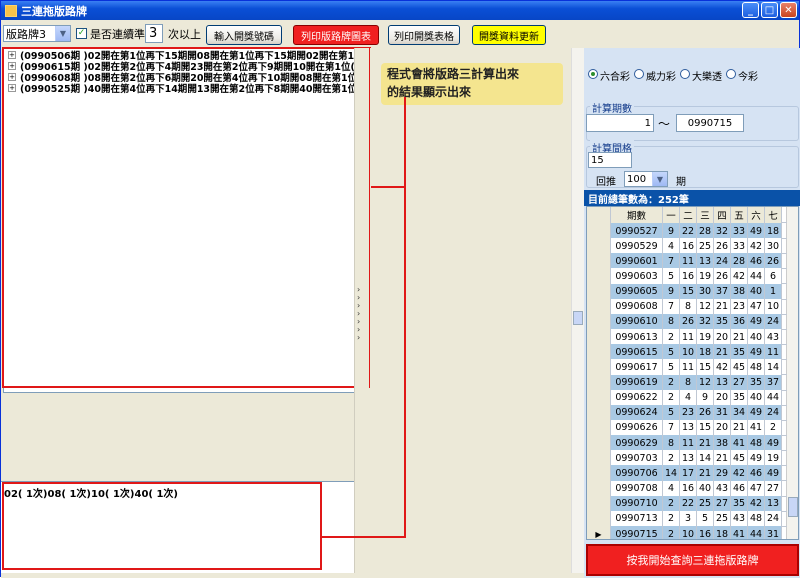 The height and width of the screenshot is (578, 800). Describe the element at coordinates (687, 291) in the screenshot. I see `table-row: 0990605 9 15 30 37 38 40 1` at that location.